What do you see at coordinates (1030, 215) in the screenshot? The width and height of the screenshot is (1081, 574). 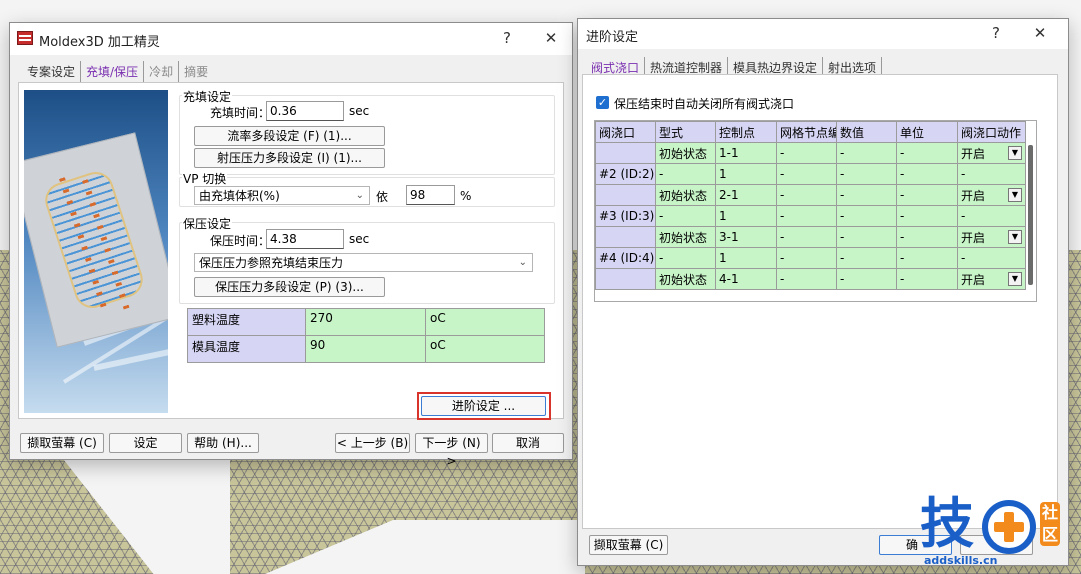 I see `grid-scrollbar` at bounding box center [1030, 215].